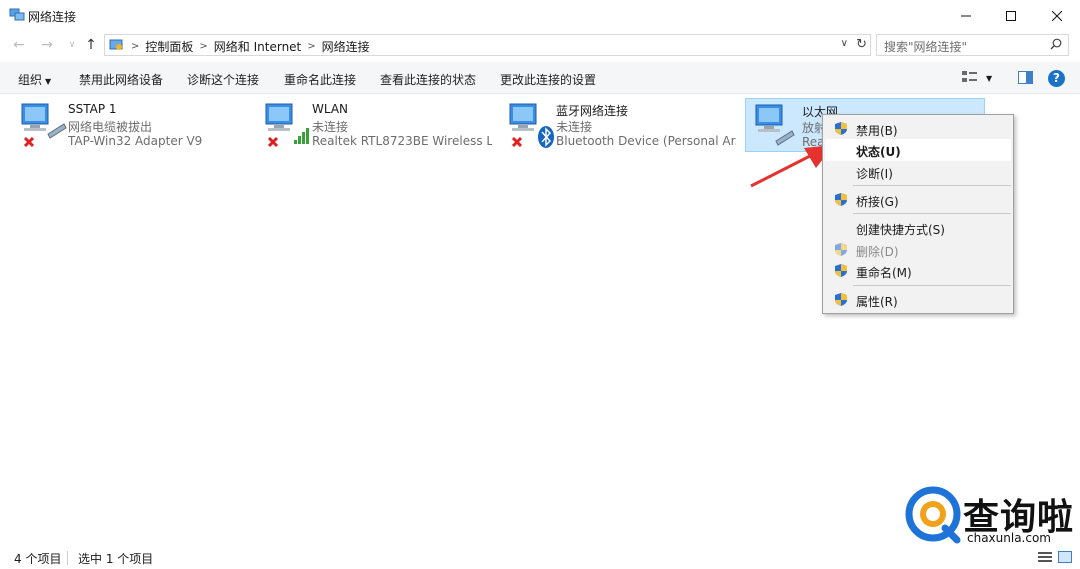  Describe the element at coordinates (117, 46) in the screenshot. I see `control-panel-icon` at that location.